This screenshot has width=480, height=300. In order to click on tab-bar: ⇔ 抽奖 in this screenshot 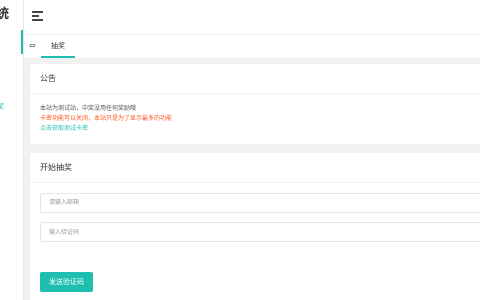, I will do `click(252, 46)`.